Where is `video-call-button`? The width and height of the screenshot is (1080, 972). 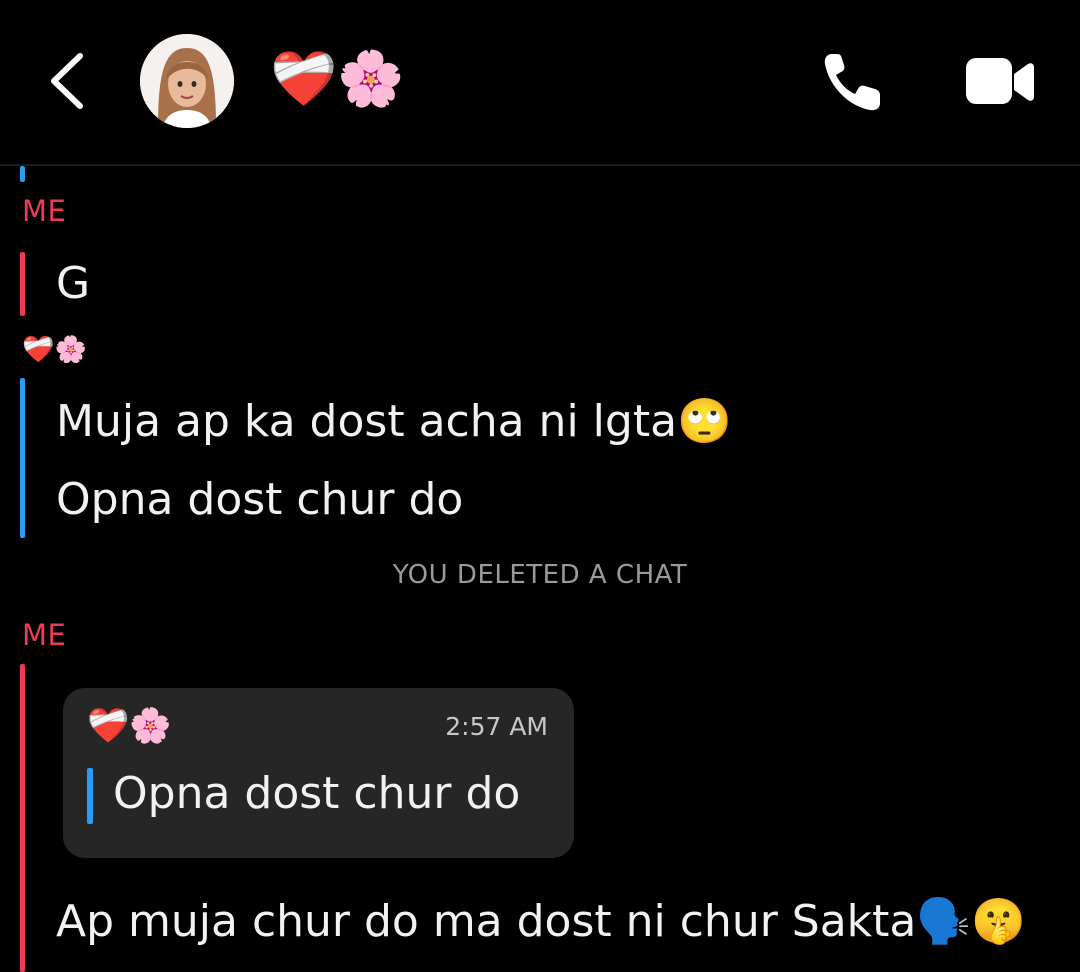 video-call-button is located at coordinates (1000, 82).